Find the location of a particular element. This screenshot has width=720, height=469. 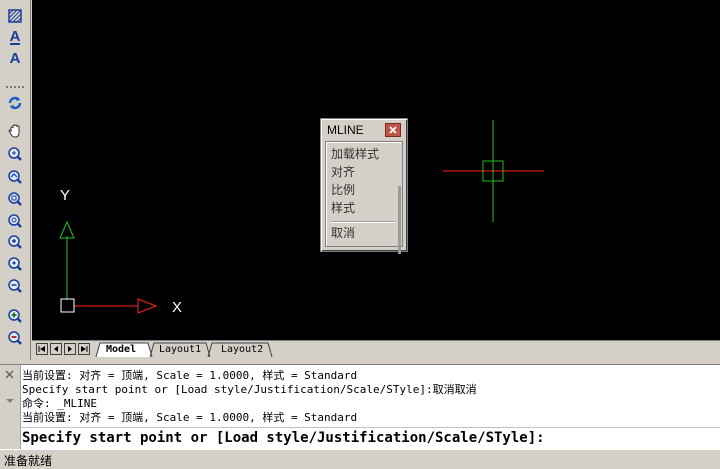

pan-icon is located at coordinates (15, 131).